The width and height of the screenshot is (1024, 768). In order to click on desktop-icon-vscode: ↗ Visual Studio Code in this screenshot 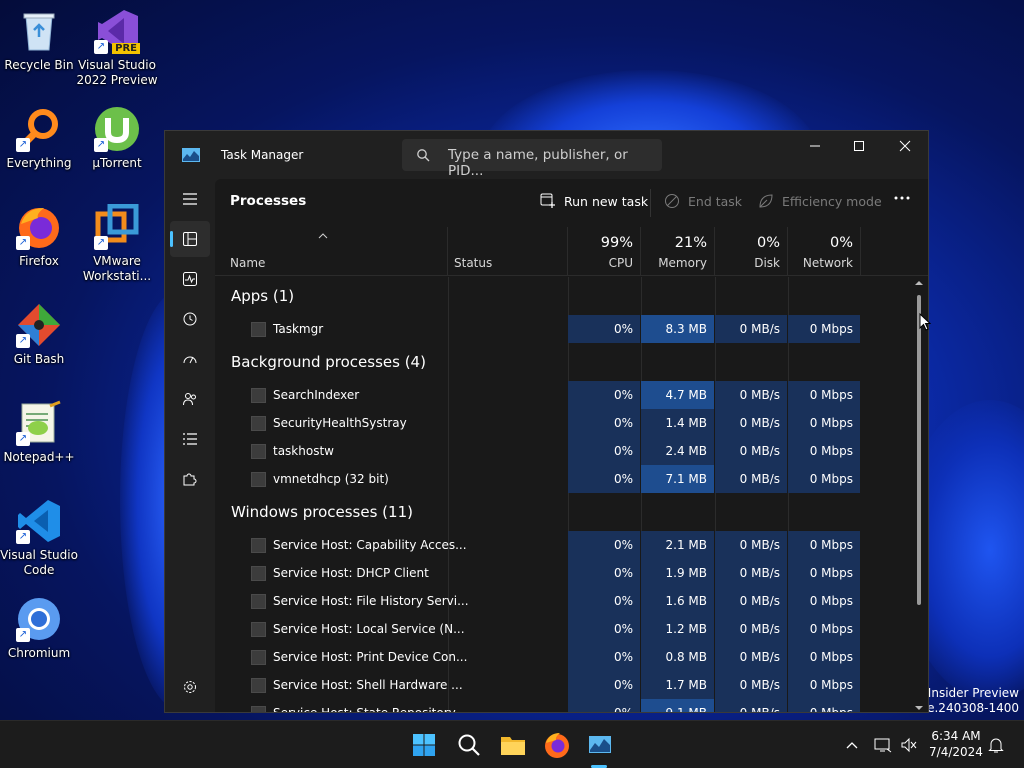, I will do `click(40, 538)`.